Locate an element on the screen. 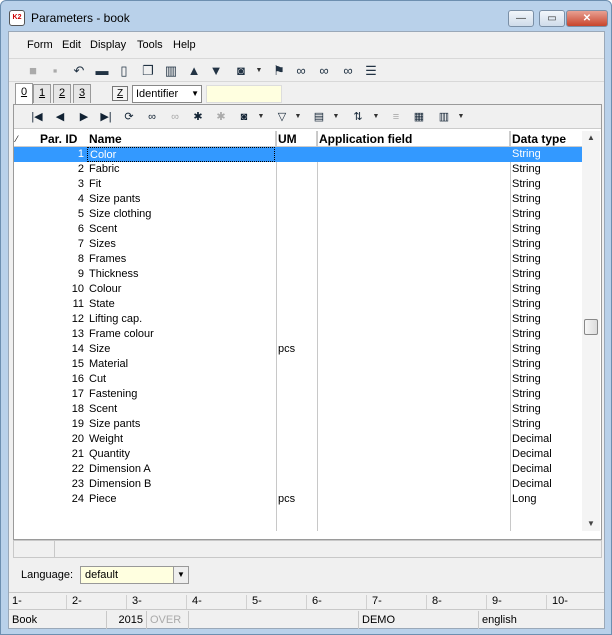 The image size is (612, 635). menu-help: Help is located at coordinates (184, 45).